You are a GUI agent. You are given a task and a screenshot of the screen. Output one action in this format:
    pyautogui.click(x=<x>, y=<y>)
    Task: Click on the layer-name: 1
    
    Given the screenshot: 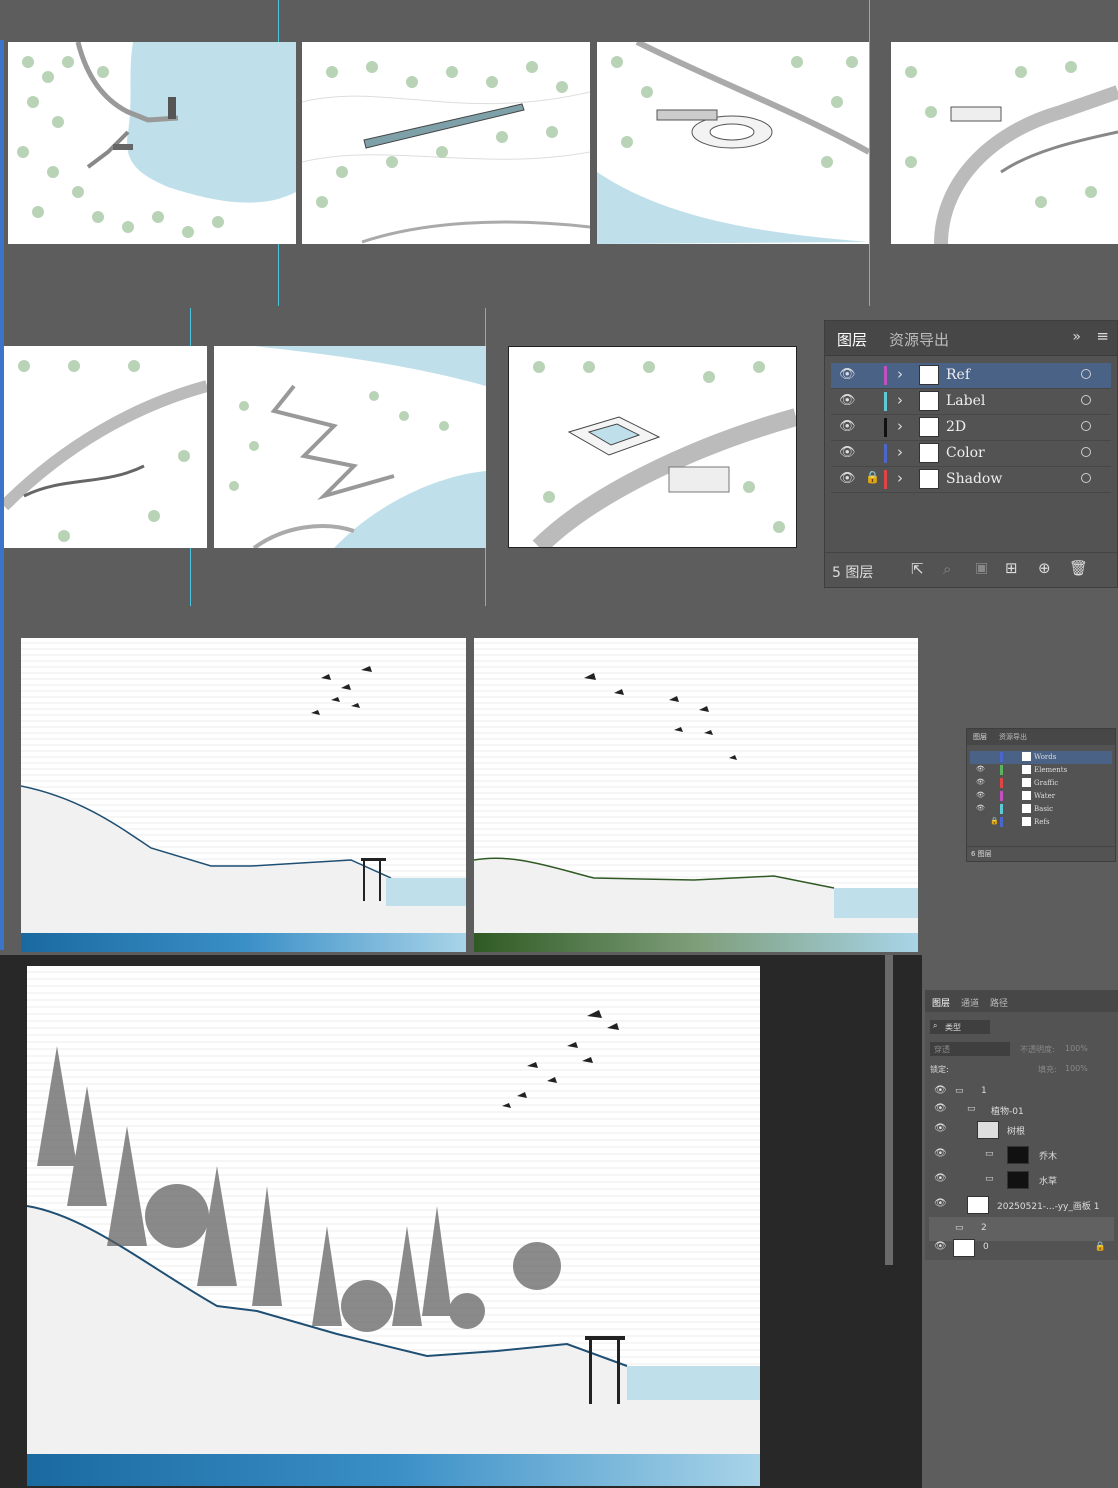 What is the action you would take?
    pyautogui.click(x=984, y=1091)
    